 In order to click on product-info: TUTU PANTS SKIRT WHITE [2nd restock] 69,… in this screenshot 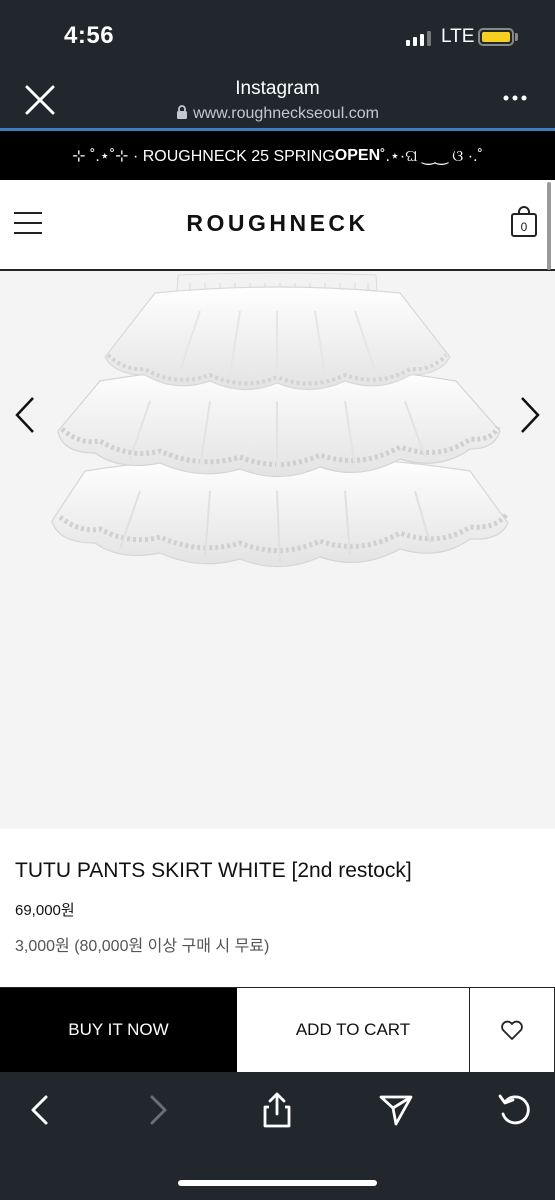, I will do `click(277, 908)`.